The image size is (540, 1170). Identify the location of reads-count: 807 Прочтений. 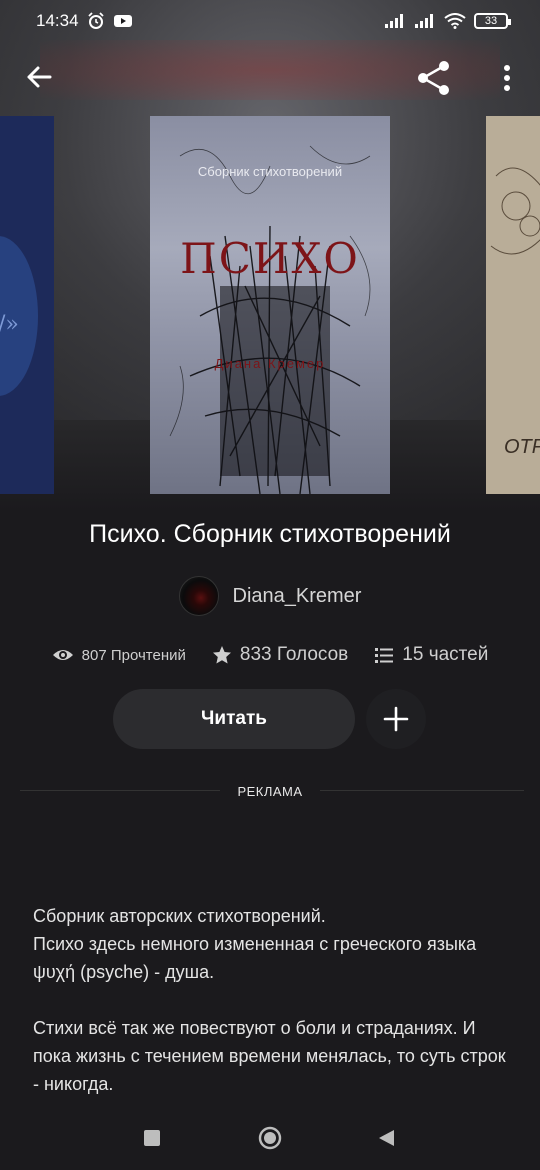
(133, 655).